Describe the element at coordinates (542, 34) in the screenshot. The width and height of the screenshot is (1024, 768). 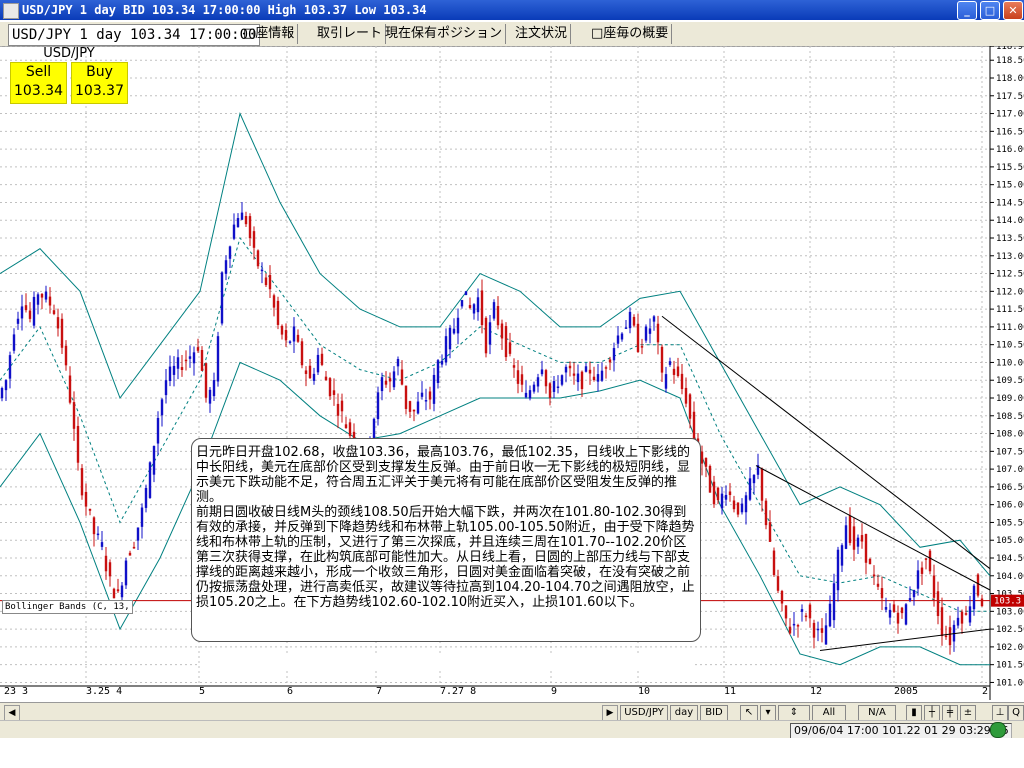
I see `tab-order-status: 注文状況` at that location.